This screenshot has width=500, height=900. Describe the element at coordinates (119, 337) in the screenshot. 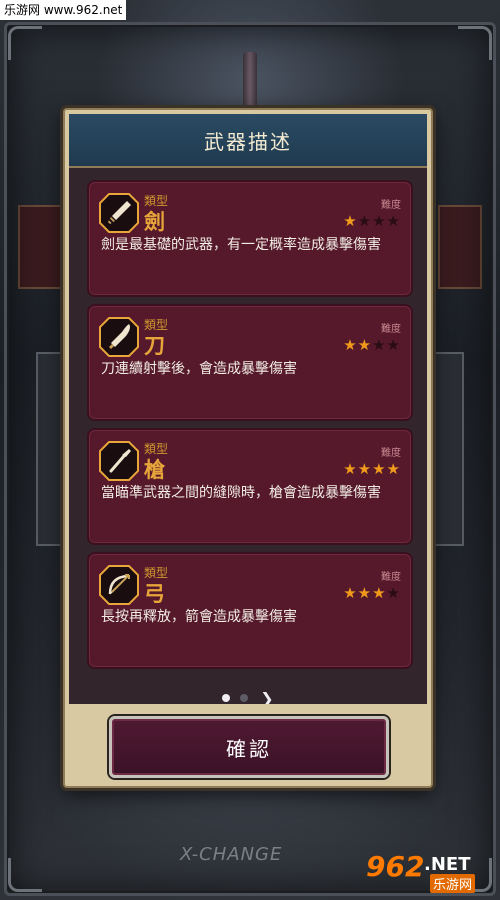

I see `blade-icon` at that location.